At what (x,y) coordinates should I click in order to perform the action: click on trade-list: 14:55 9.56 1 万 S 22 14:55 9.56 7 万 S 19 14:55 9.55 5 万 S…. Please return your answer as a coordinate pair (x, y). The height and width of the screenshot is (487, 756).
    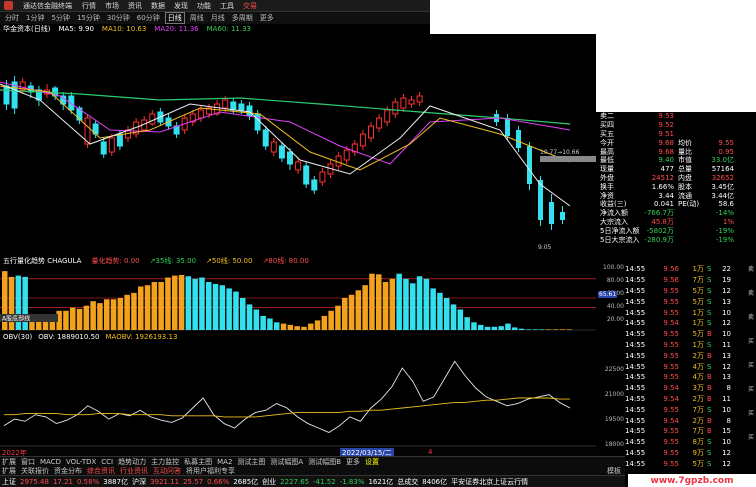
    Looking at the image, I should click on (686, 375).